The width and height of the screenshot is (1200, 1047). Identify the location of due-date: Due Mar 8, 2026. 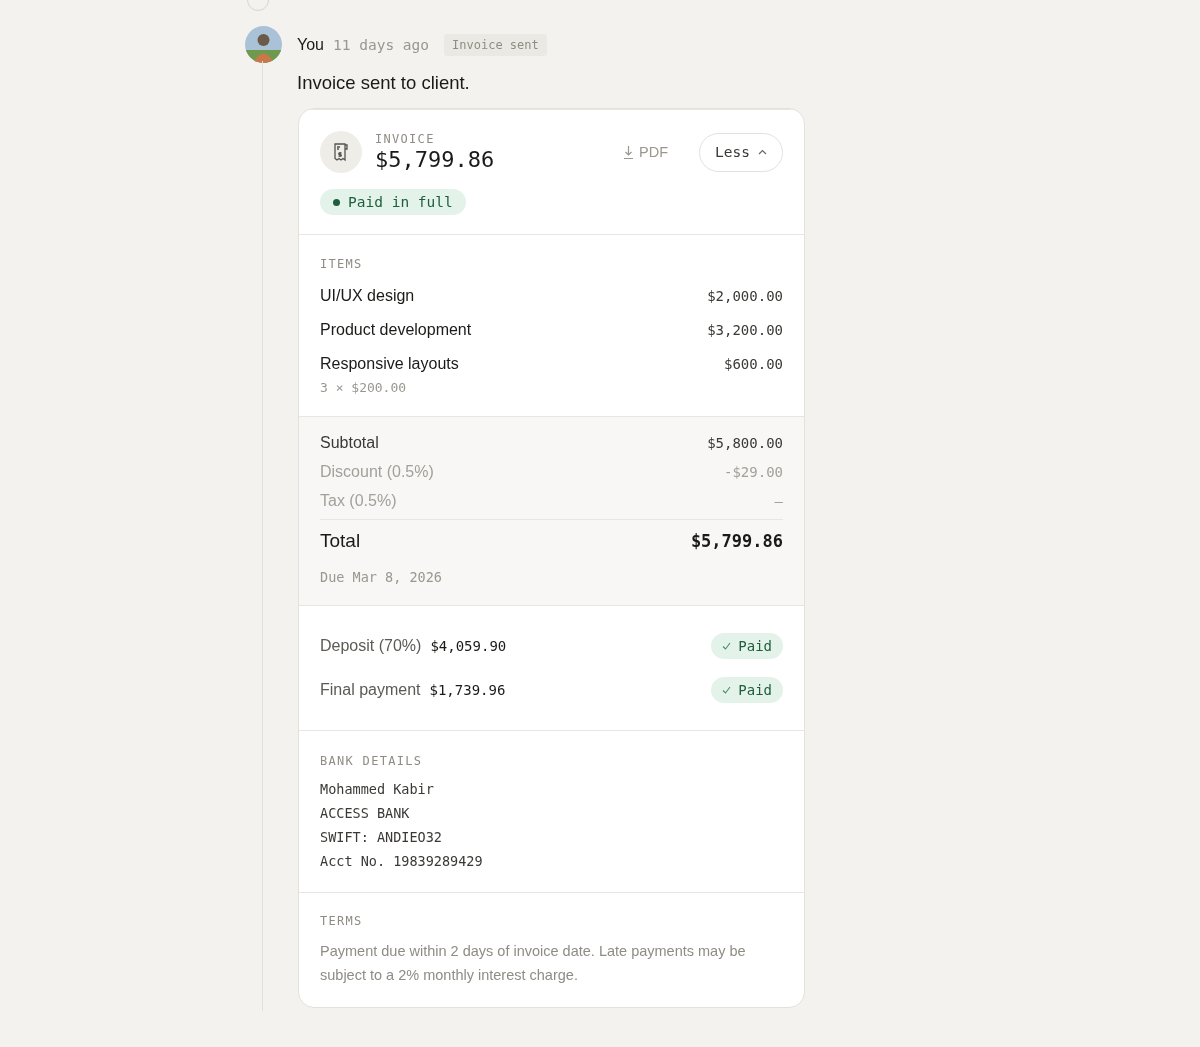
(381, 577).